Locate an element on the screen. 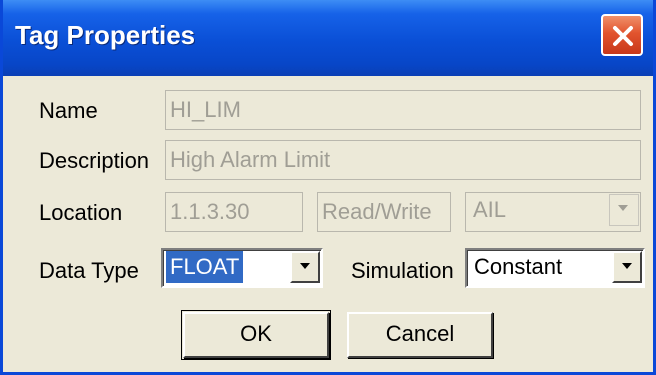 The height and width of the screenshot is (375, 656). location-type-dropdown-button is located at coordinates (624, 210).